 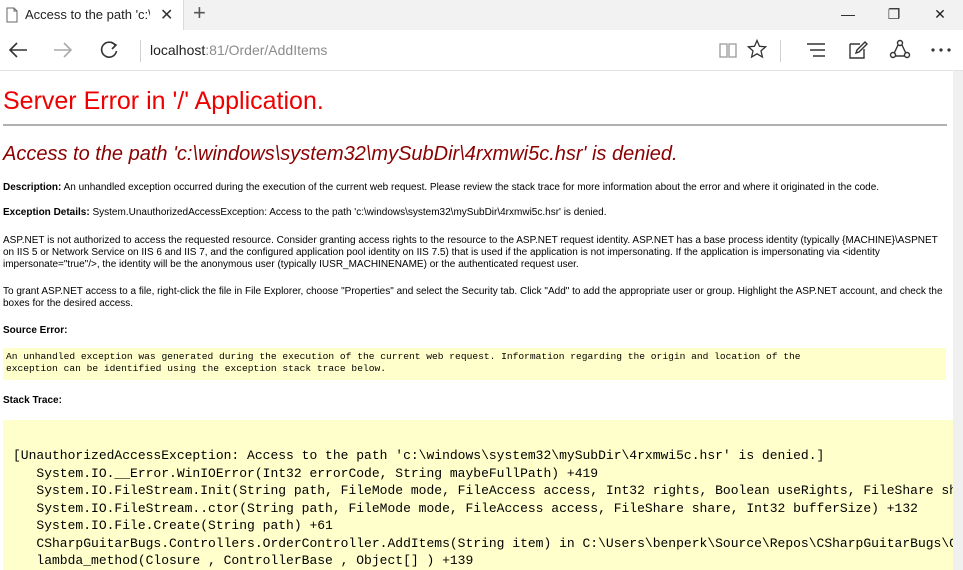 What do you see at coordinates (199, 13) in the screenshot?
I see `new-tab-icon: +` at bounding box center [199, 13].